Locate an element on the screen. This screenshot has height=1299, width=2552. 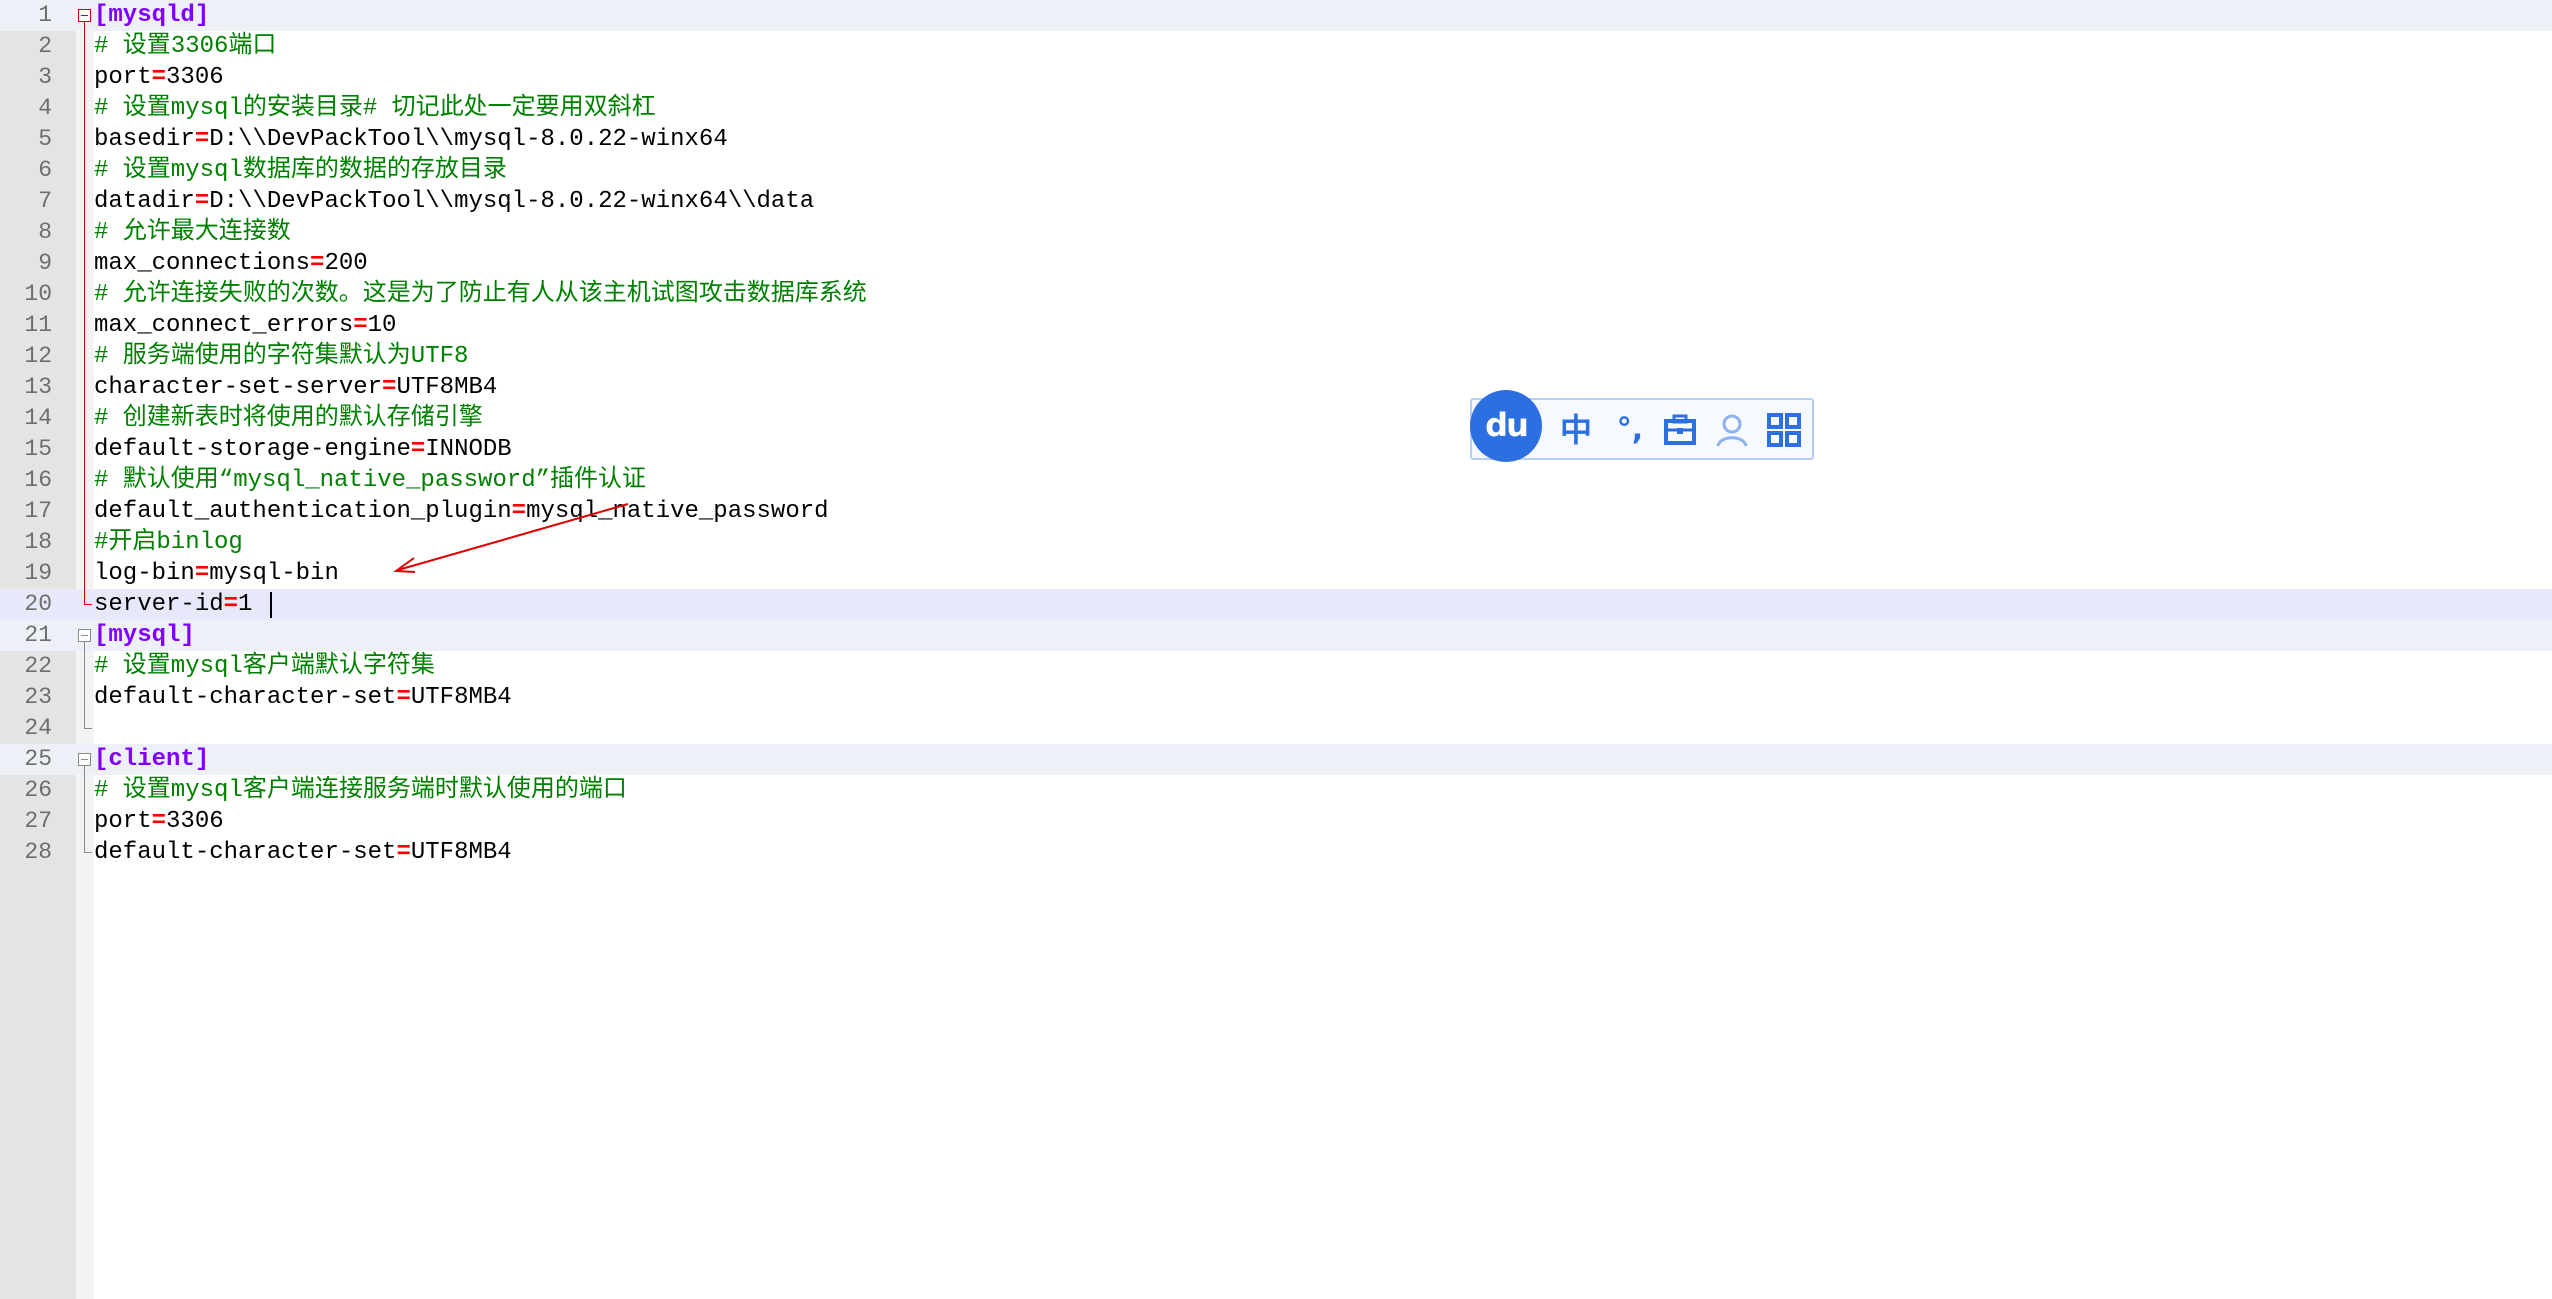
ime-mode-button: 中 is located at coordinates (1576, 430).